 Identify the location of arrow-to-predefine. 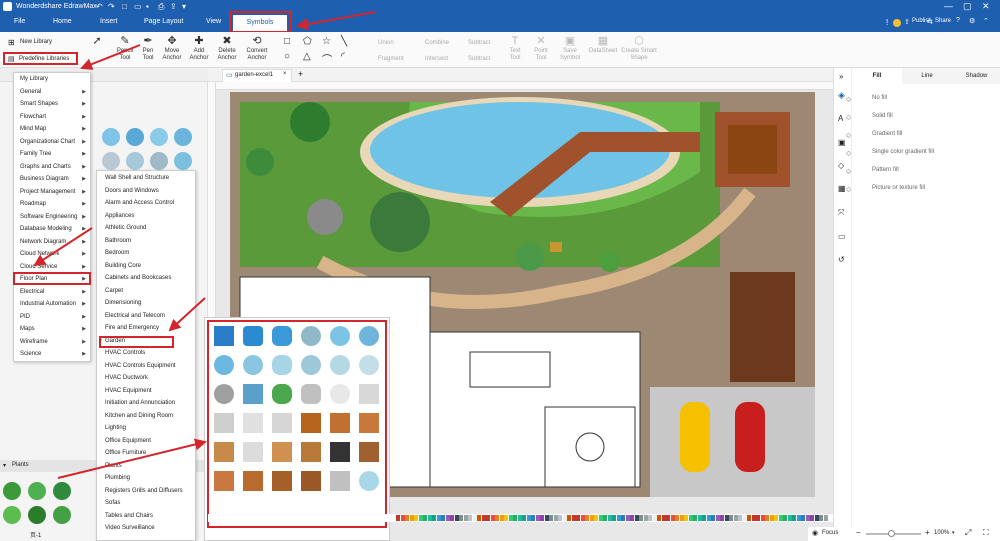
(110, 57).